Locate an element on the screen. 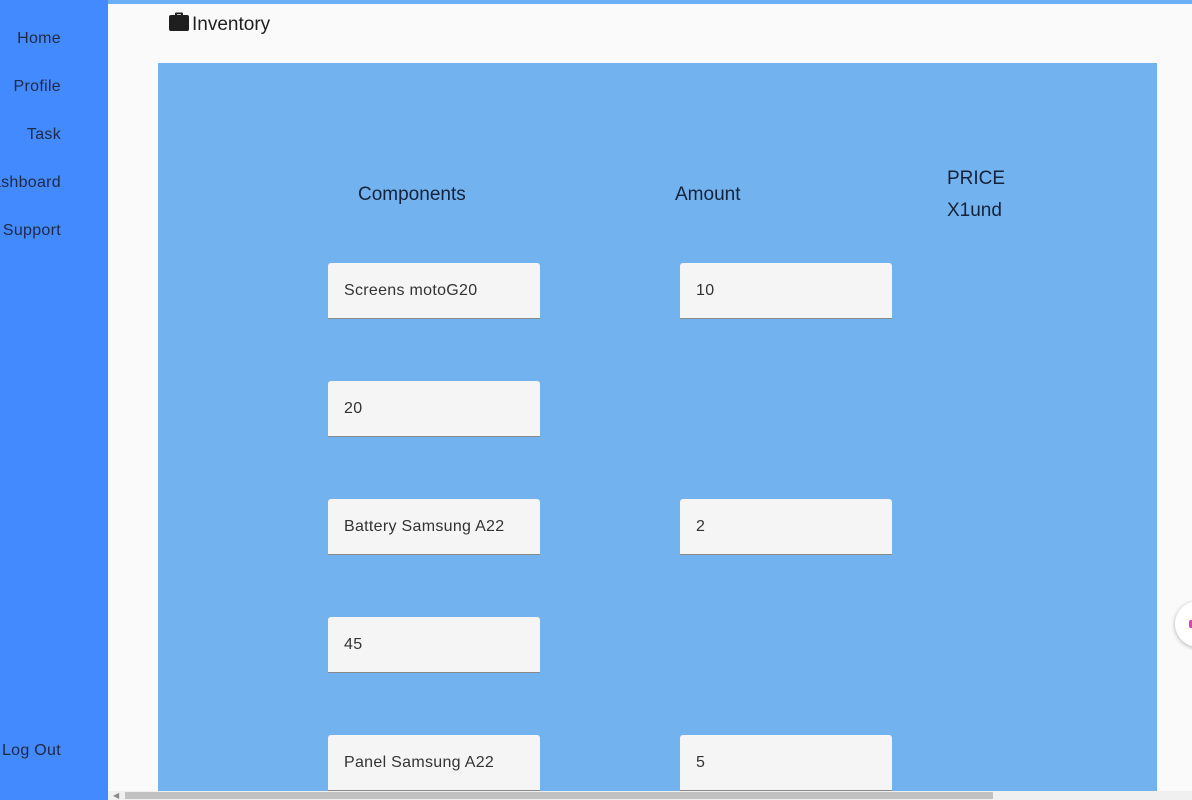  horizontal-scrollbar: ◀ is located at coordinates (650, 795).